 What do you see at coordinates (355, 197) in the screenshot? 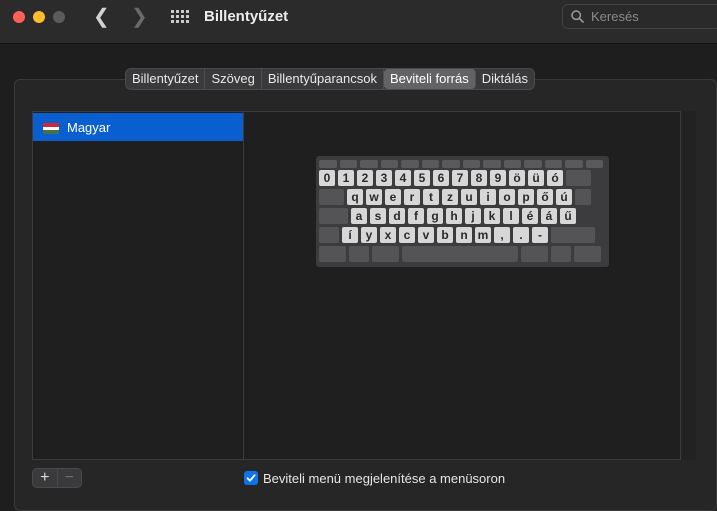
I see `key: q` at bounding box center [355, 197].